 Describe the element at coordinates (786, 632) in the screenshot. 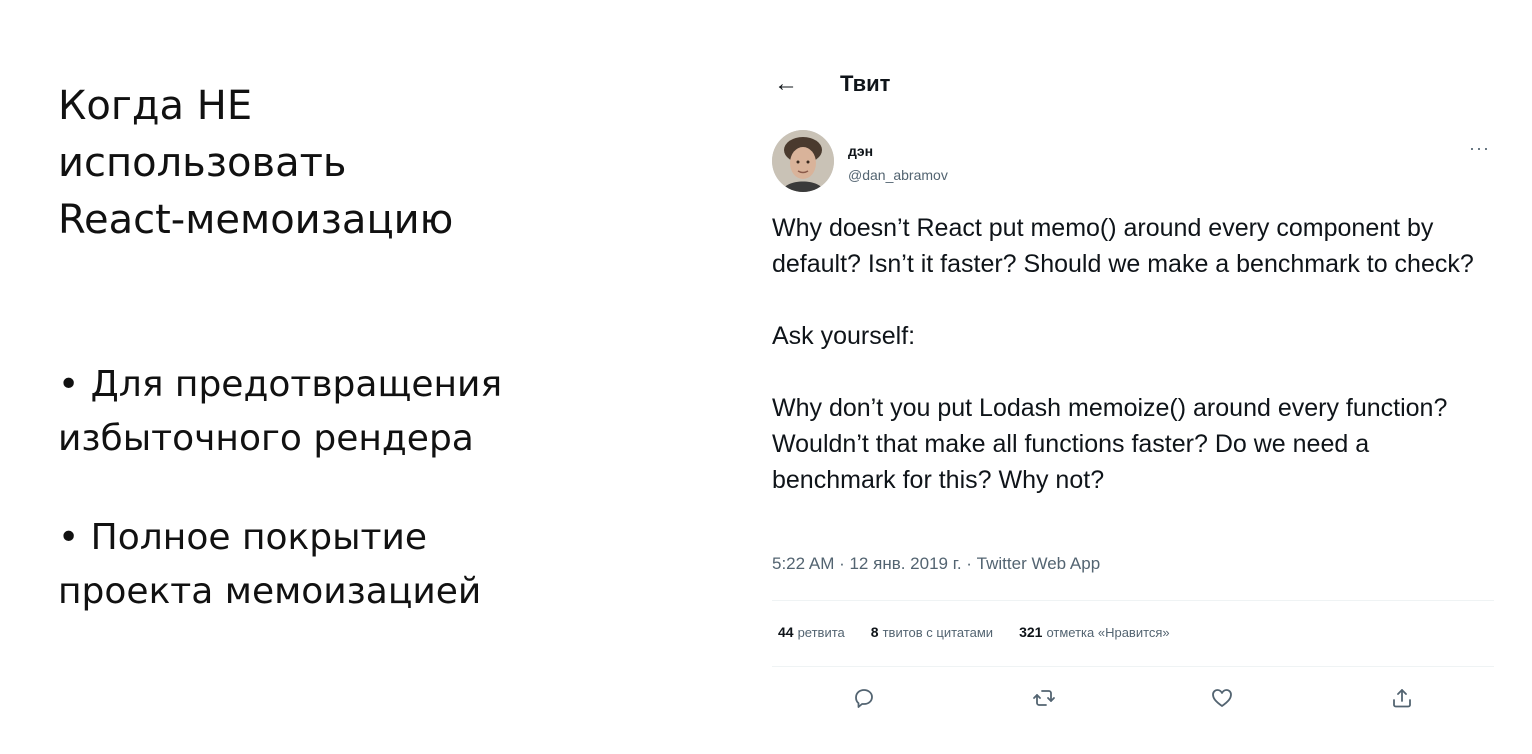

I see `stat-count: 44` at that location.